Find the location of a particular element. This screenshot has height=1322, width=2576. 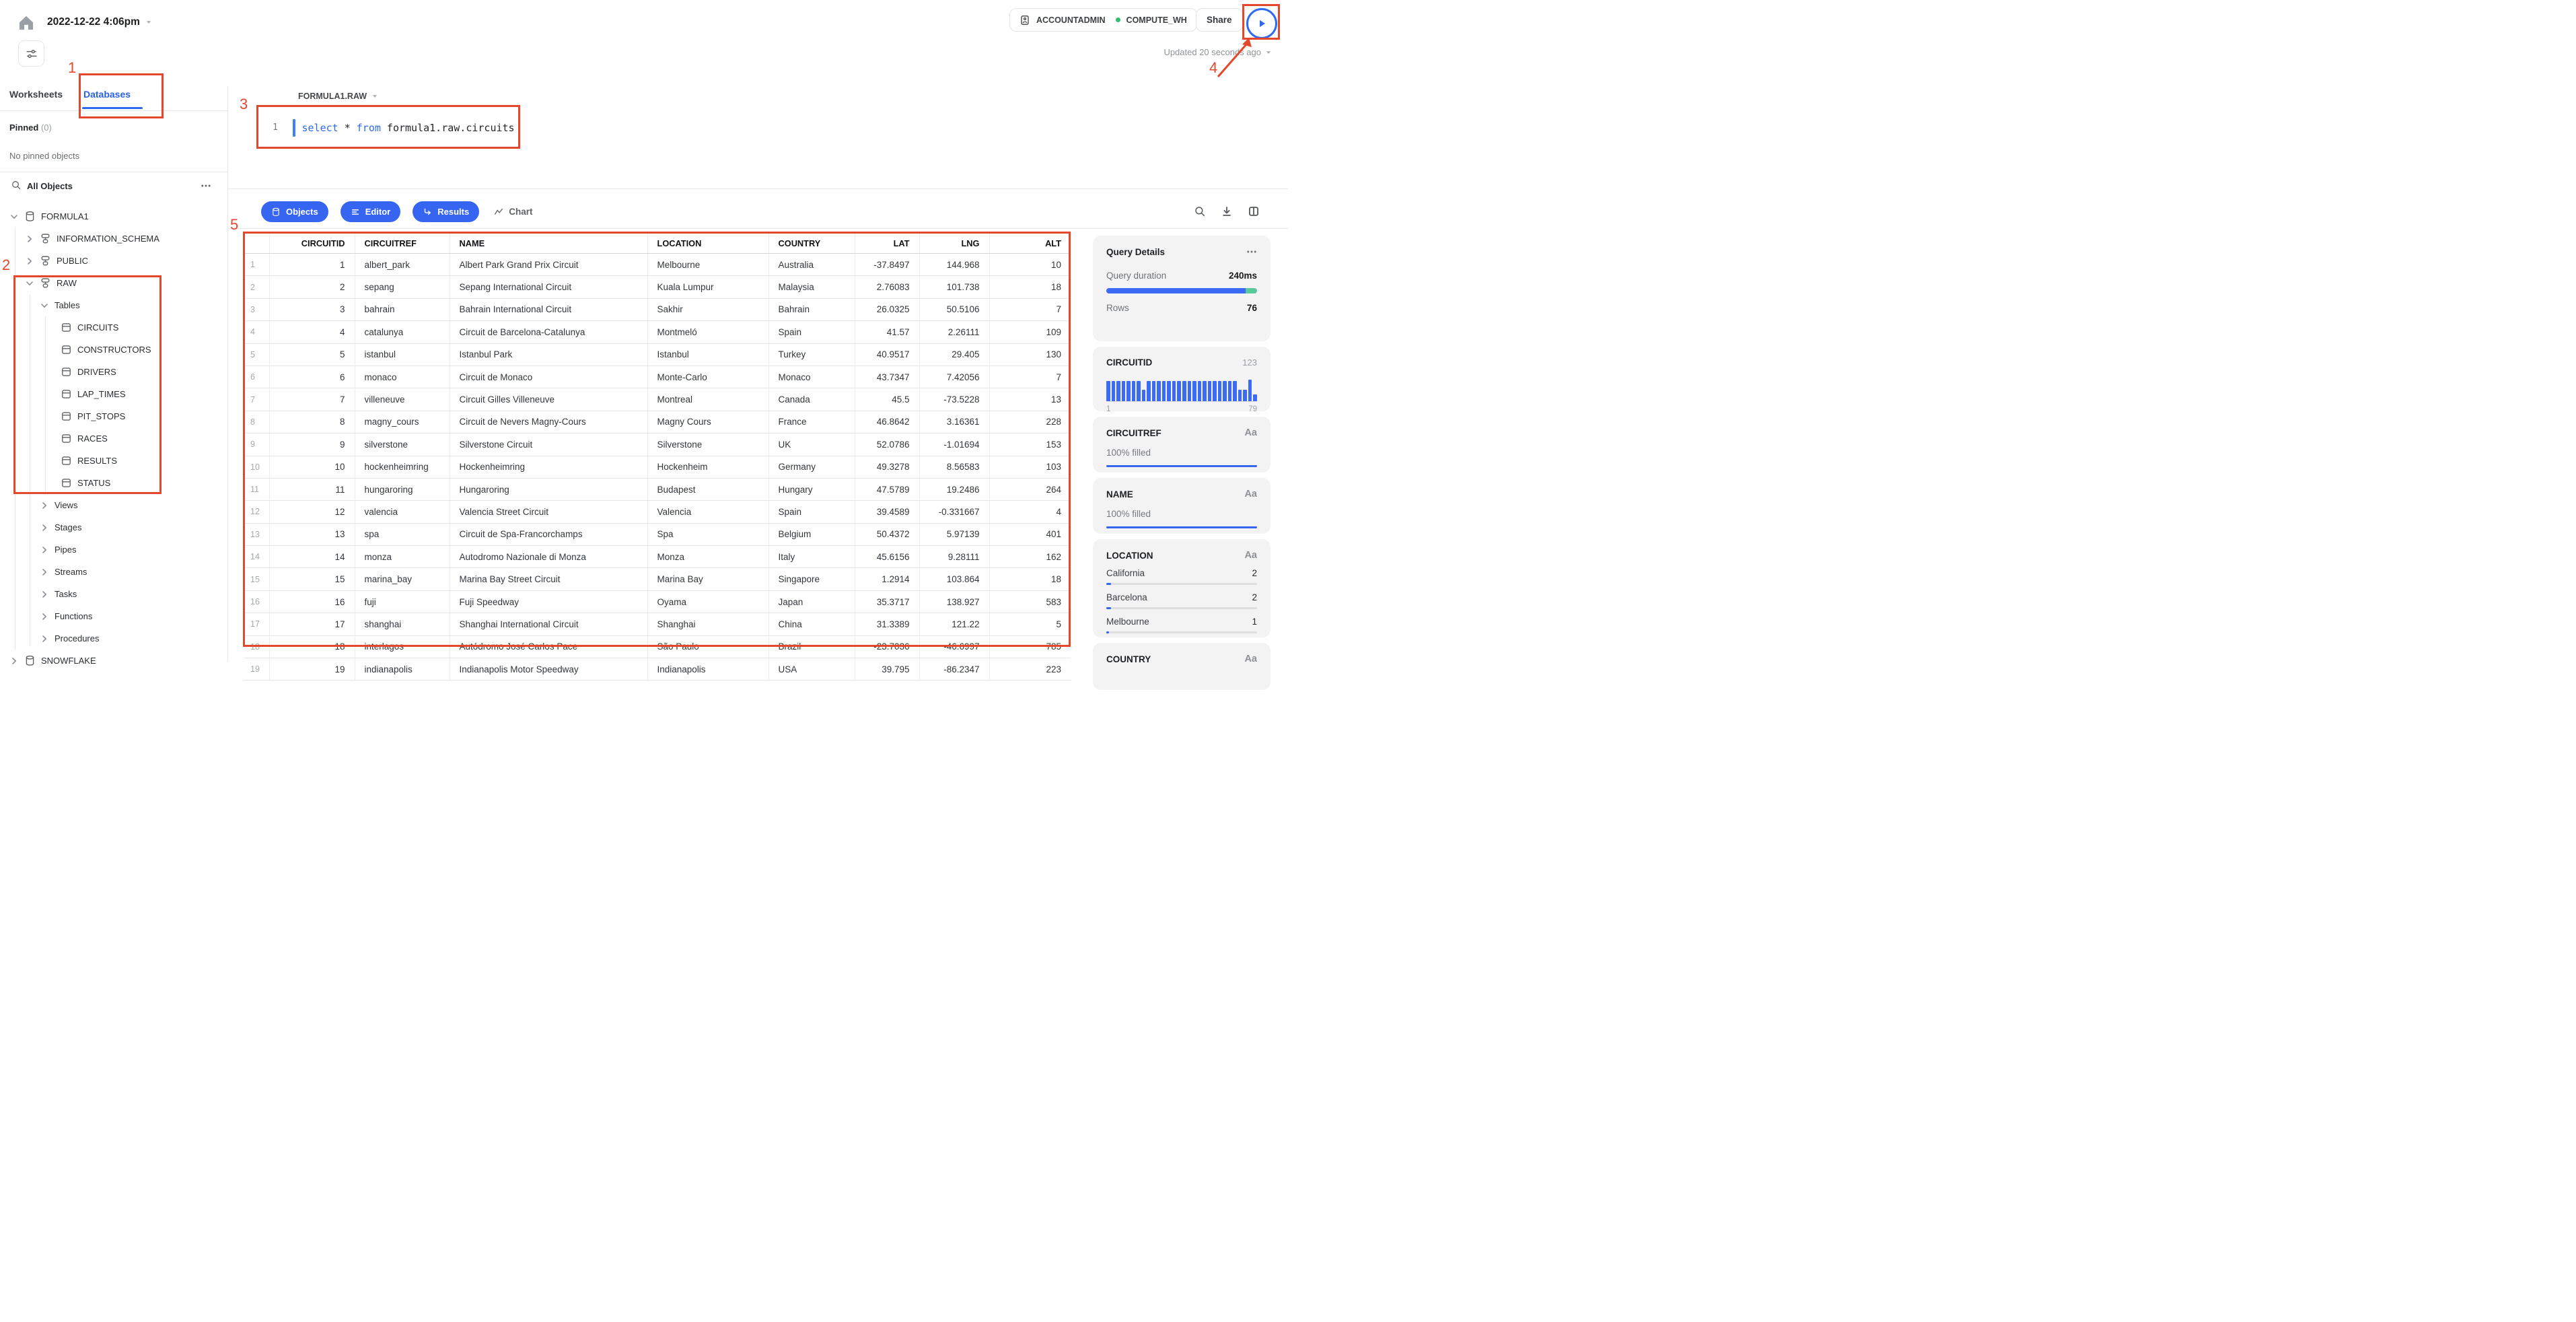

column-header-circuitref: CIRCUITREF is located at coordinates (402, 244).